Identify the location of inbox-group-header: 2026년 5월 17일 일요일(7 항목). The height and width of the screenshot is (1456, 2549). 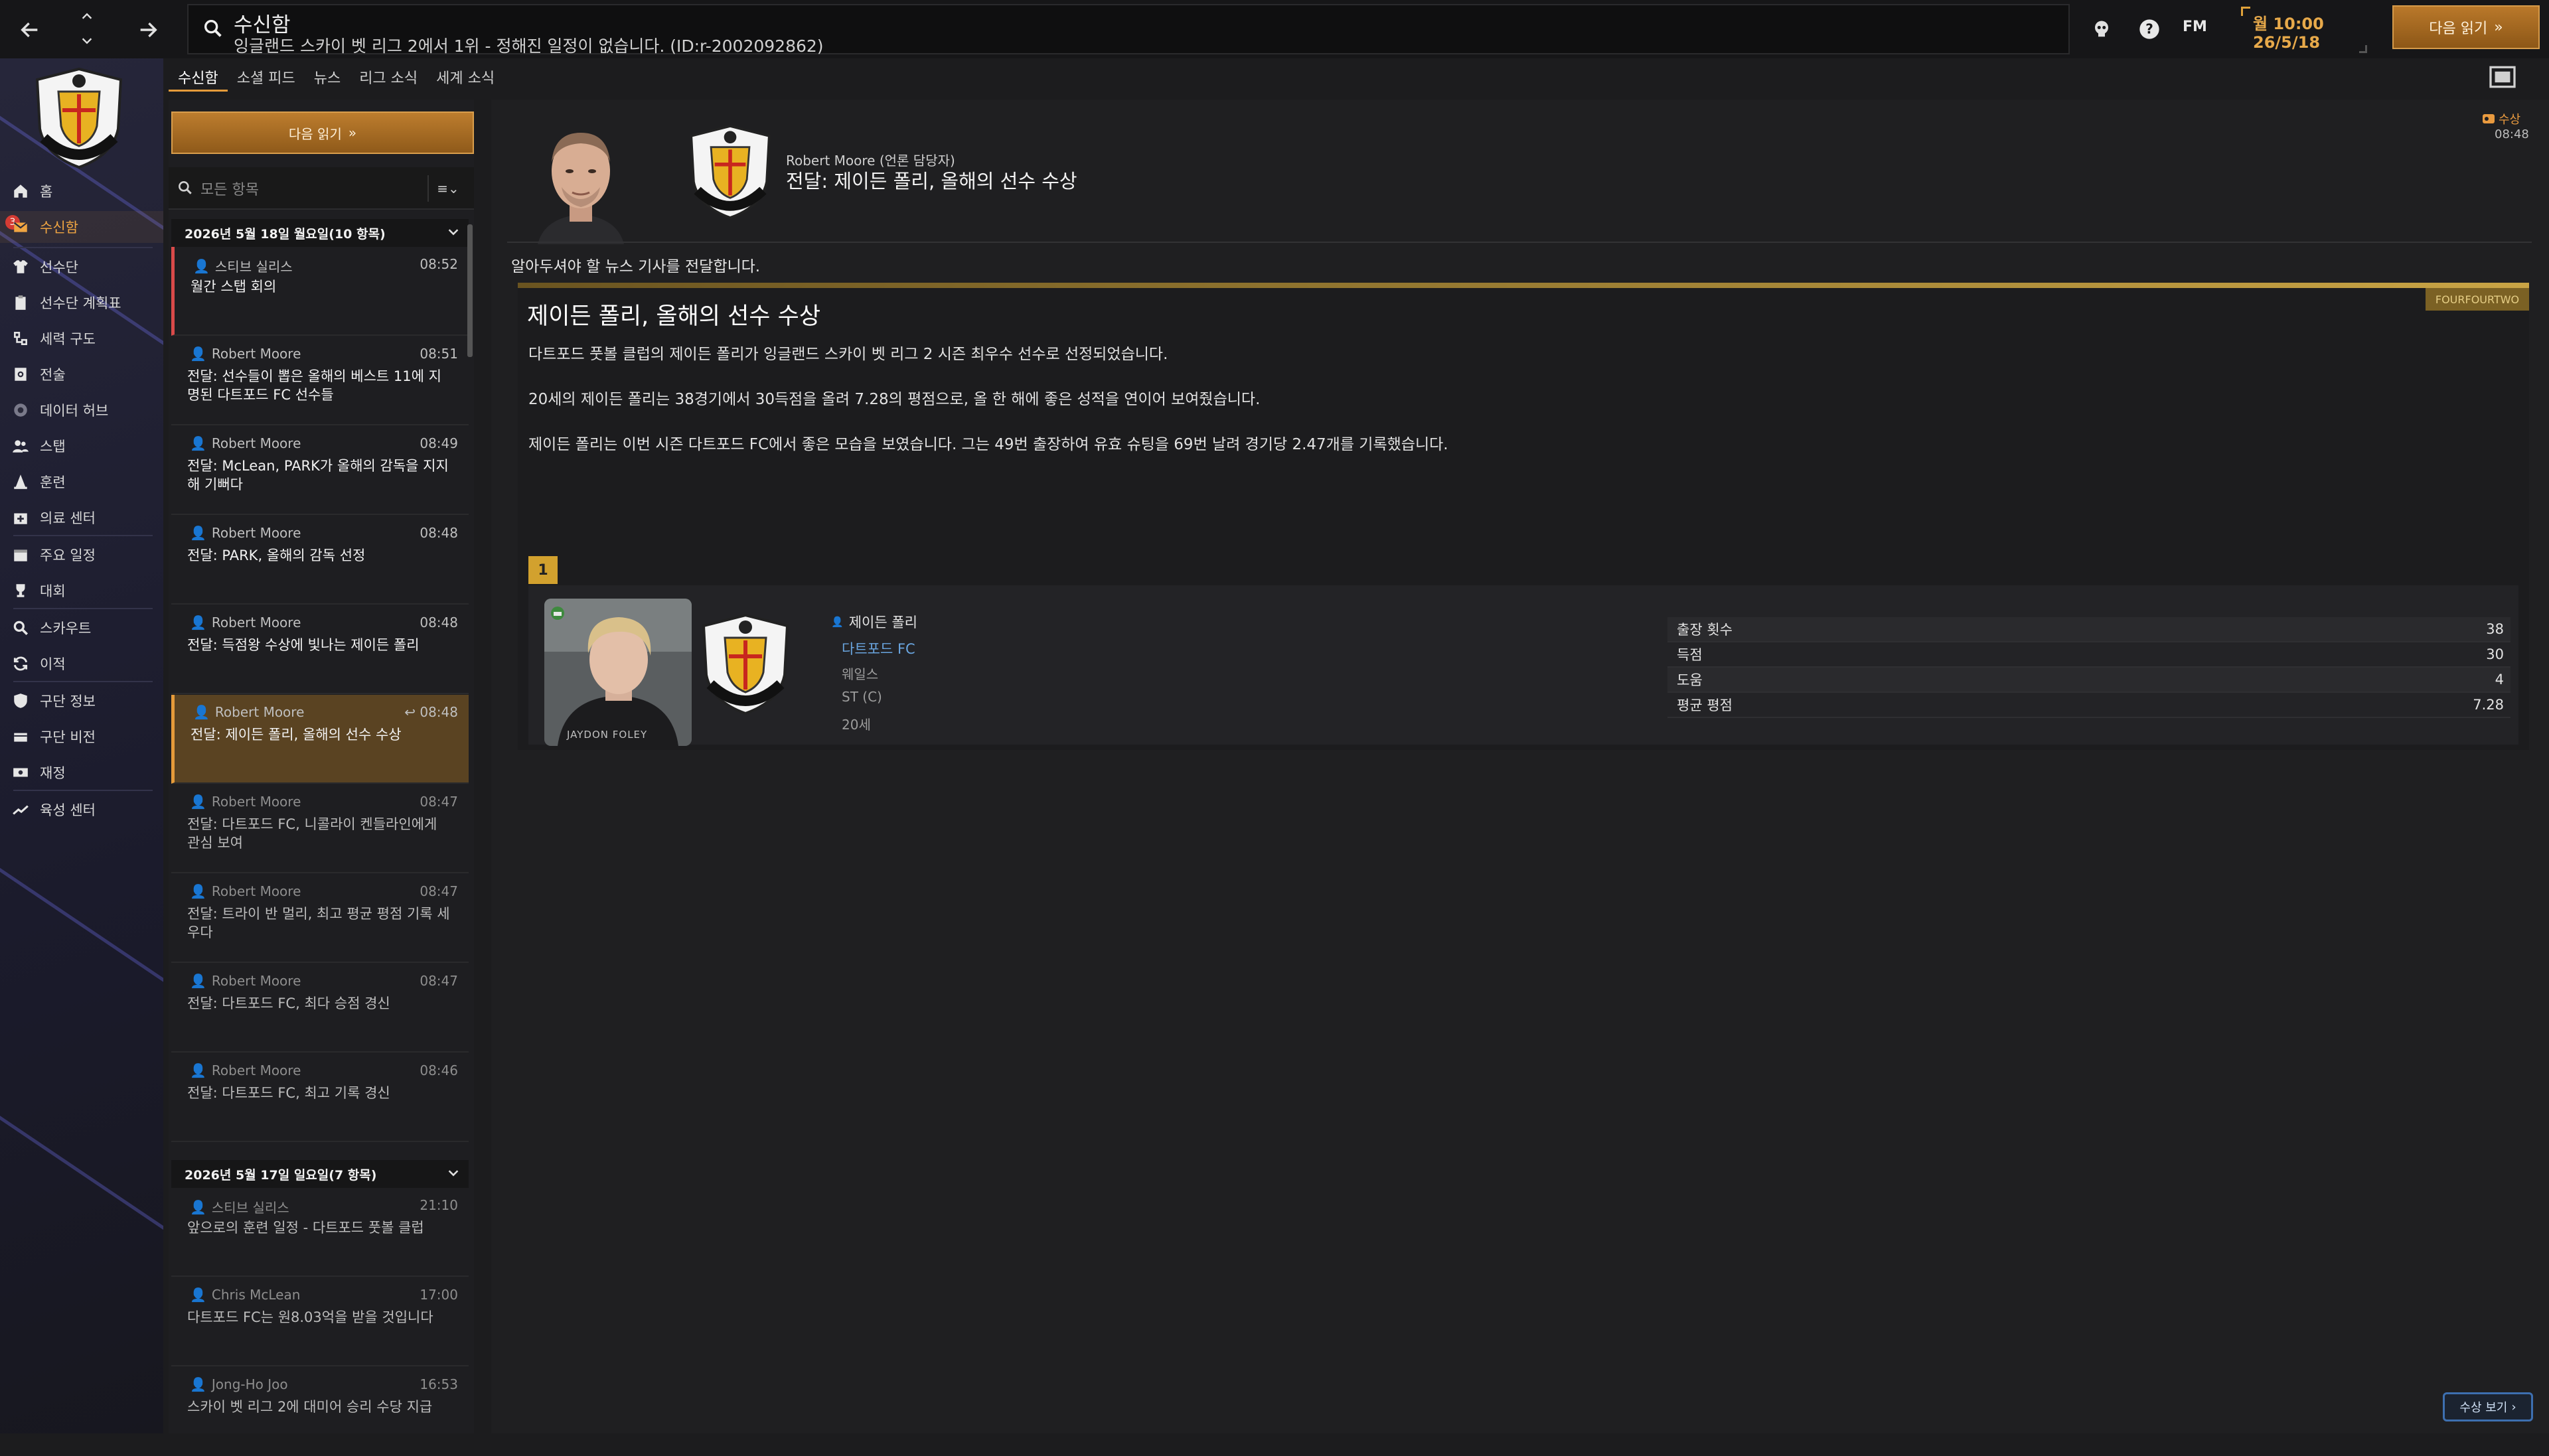
(320, 1174).